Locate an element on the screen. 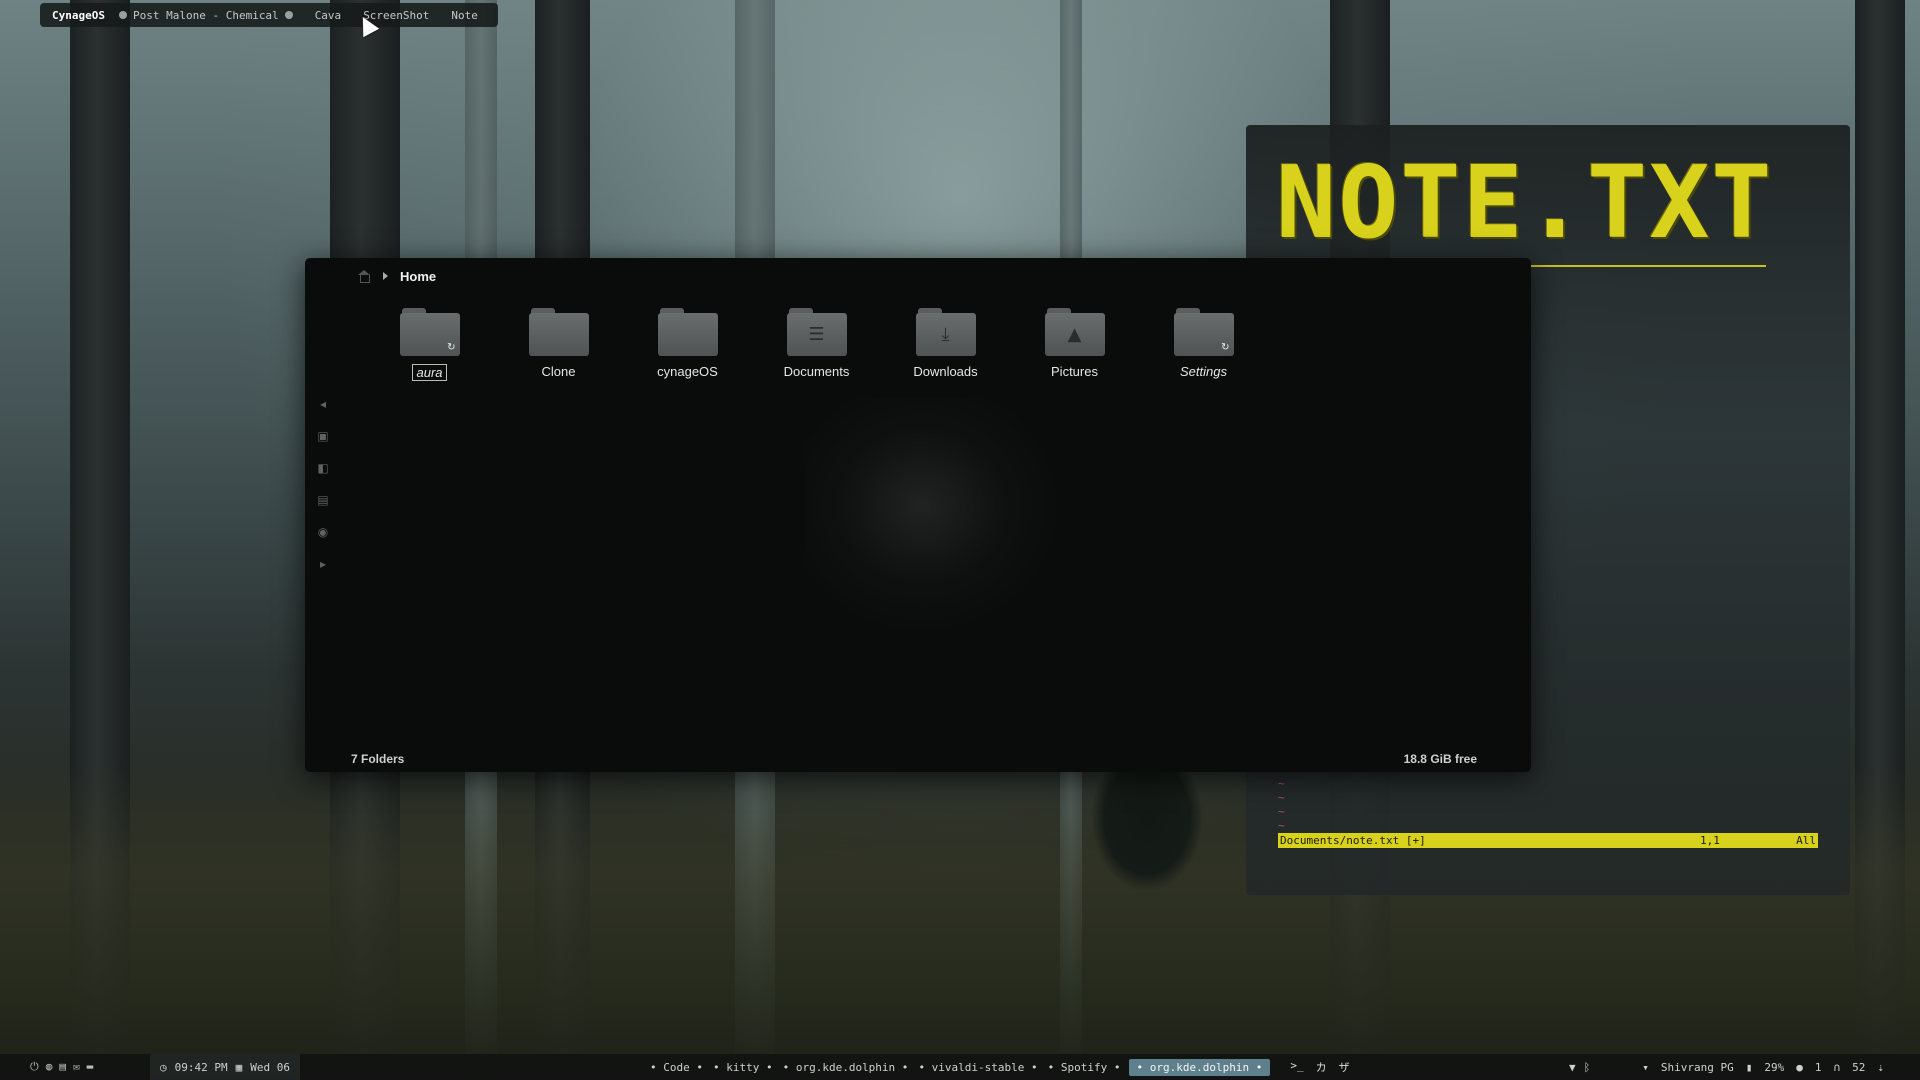 The image size is (1920, 1080). bluetooth-count: 1 is located at coordinates (1818, 1067).